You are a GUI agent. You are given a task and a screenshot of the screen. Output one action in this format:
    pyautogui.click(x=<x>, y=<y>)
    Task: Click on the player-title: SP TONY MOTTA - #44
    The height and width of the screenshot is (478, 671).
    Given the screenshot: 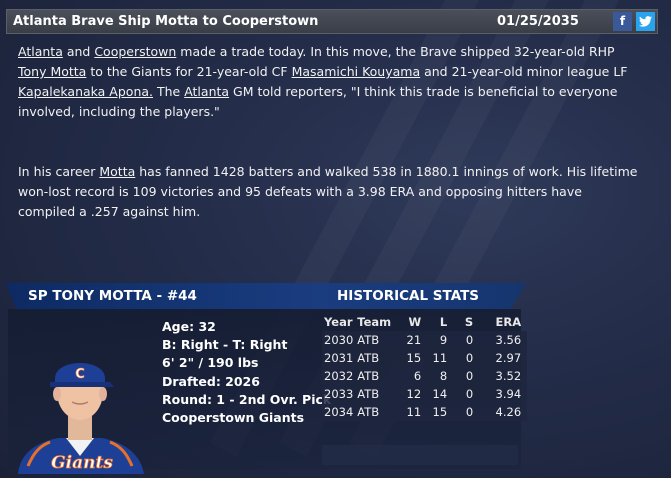 What is the action you would take?
    pyautogui.click(x=112, y=296)
    